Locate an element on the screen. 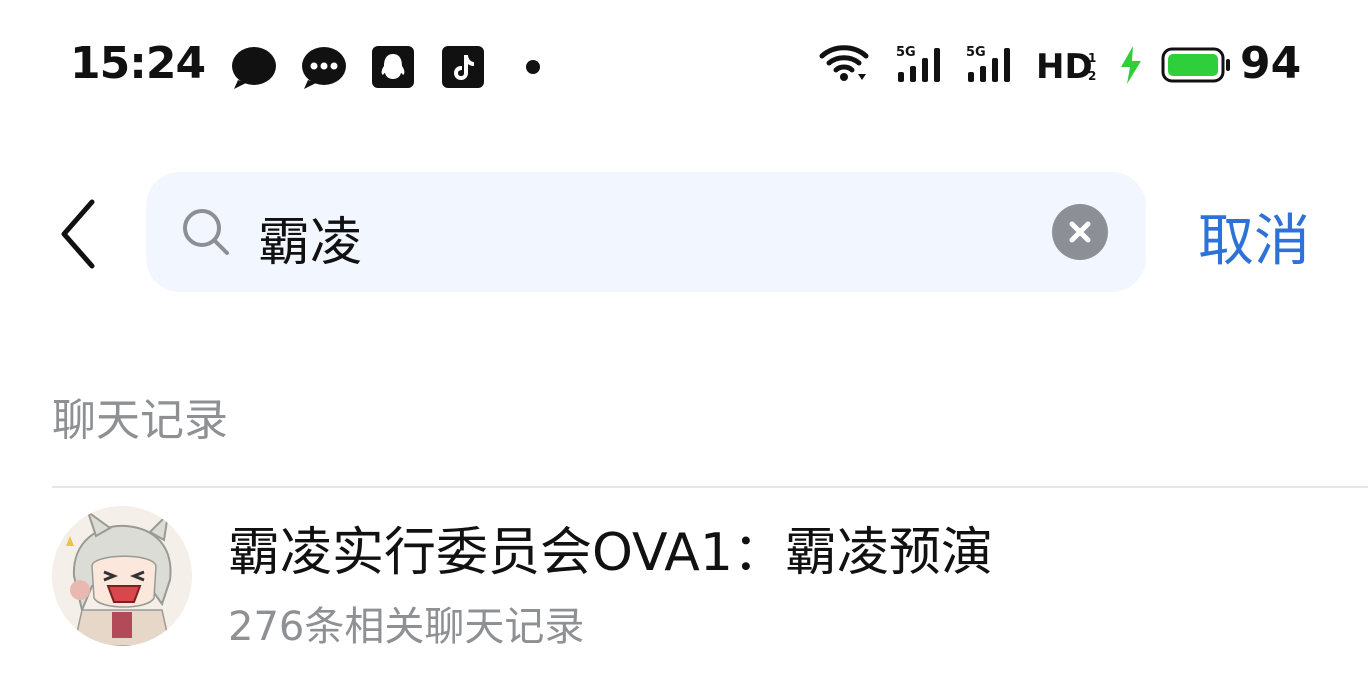 This screenshot has height=676, width=1368. anime-avatar-image is located at coordinates (122, 576).